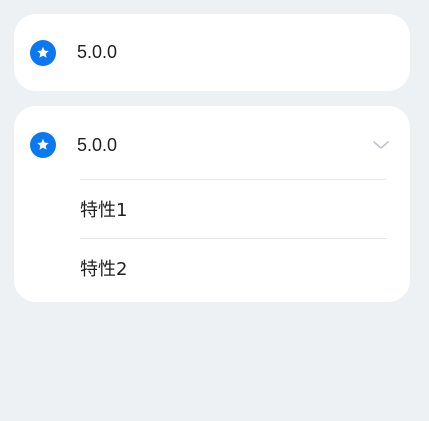 The width and height of the screenshot is (429, 421). Describe the element at coordinates (212, 209) in the screenshot. I see `feature-item: 特性1` at that location.